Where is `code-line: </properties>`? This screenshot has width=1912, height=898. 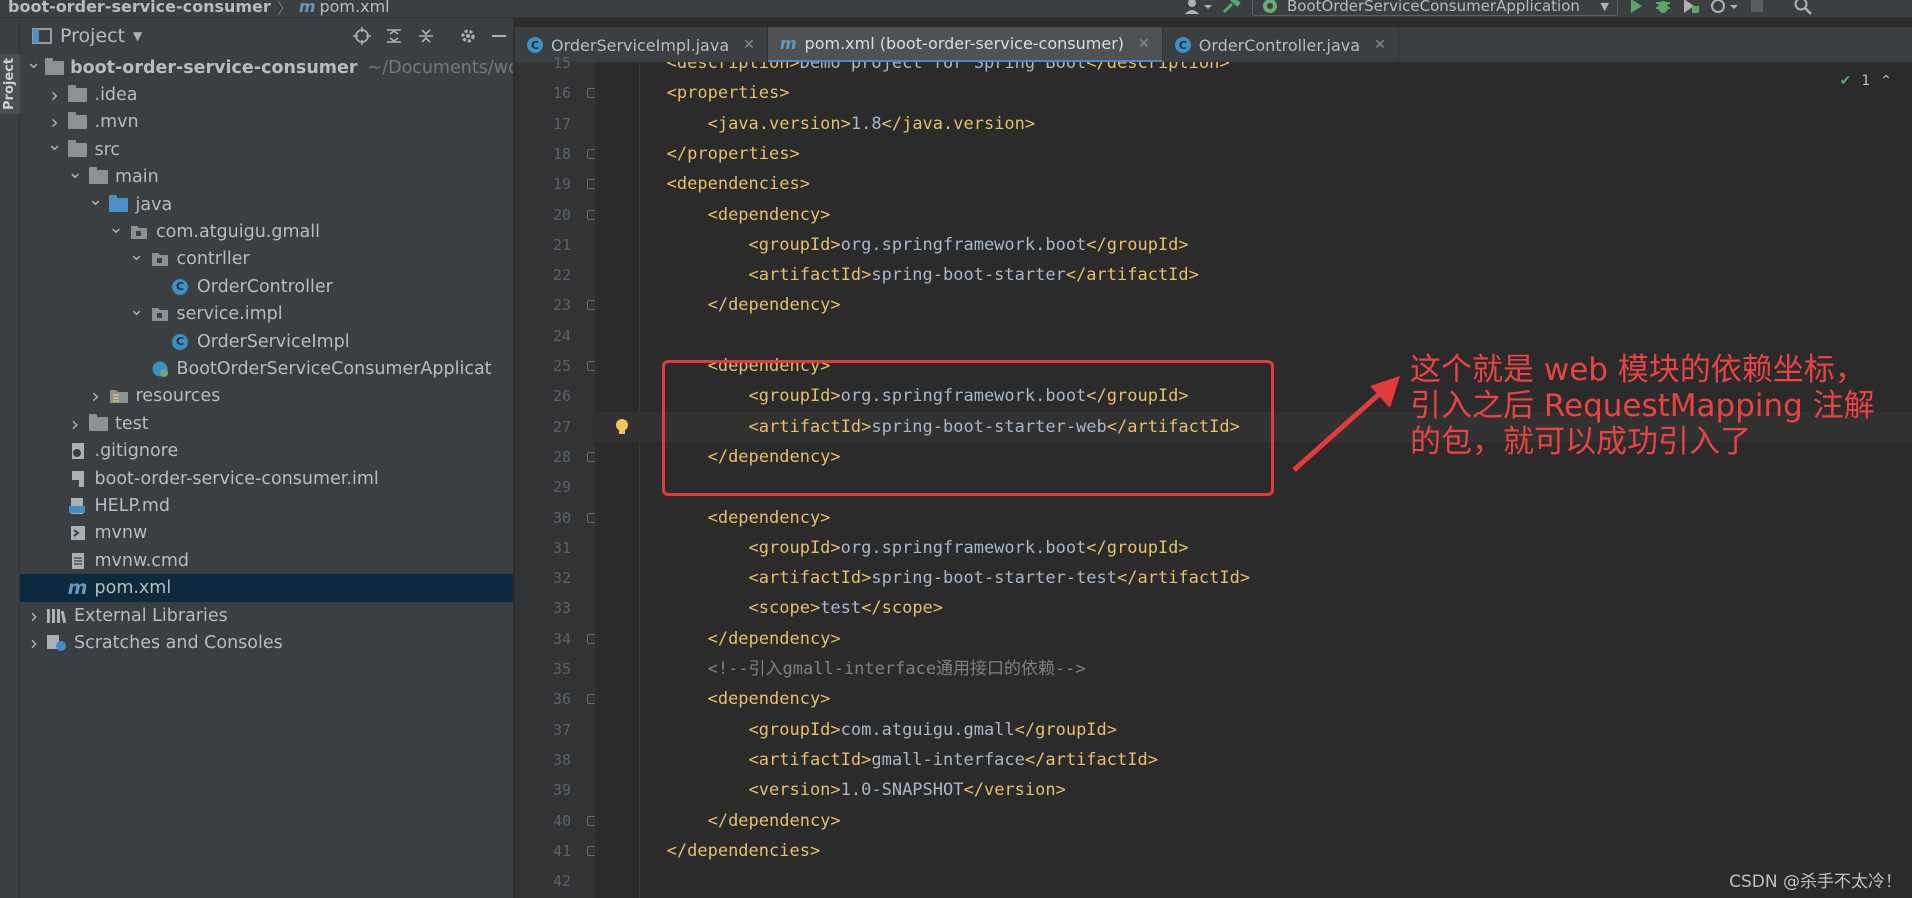 code-line: </properties> is located at coordinates (697, 154).